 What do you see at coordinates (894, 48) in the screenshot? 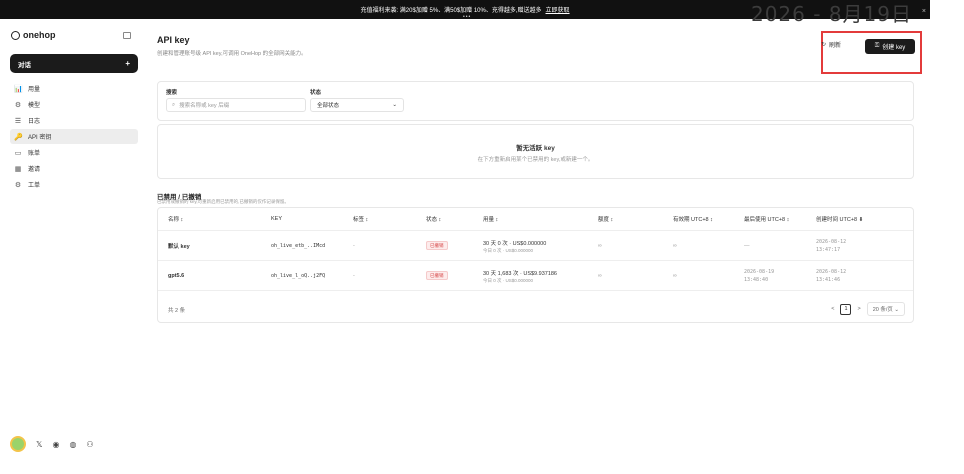
I see `create-key-label: 创建 key` at bounding box center [894, 48].